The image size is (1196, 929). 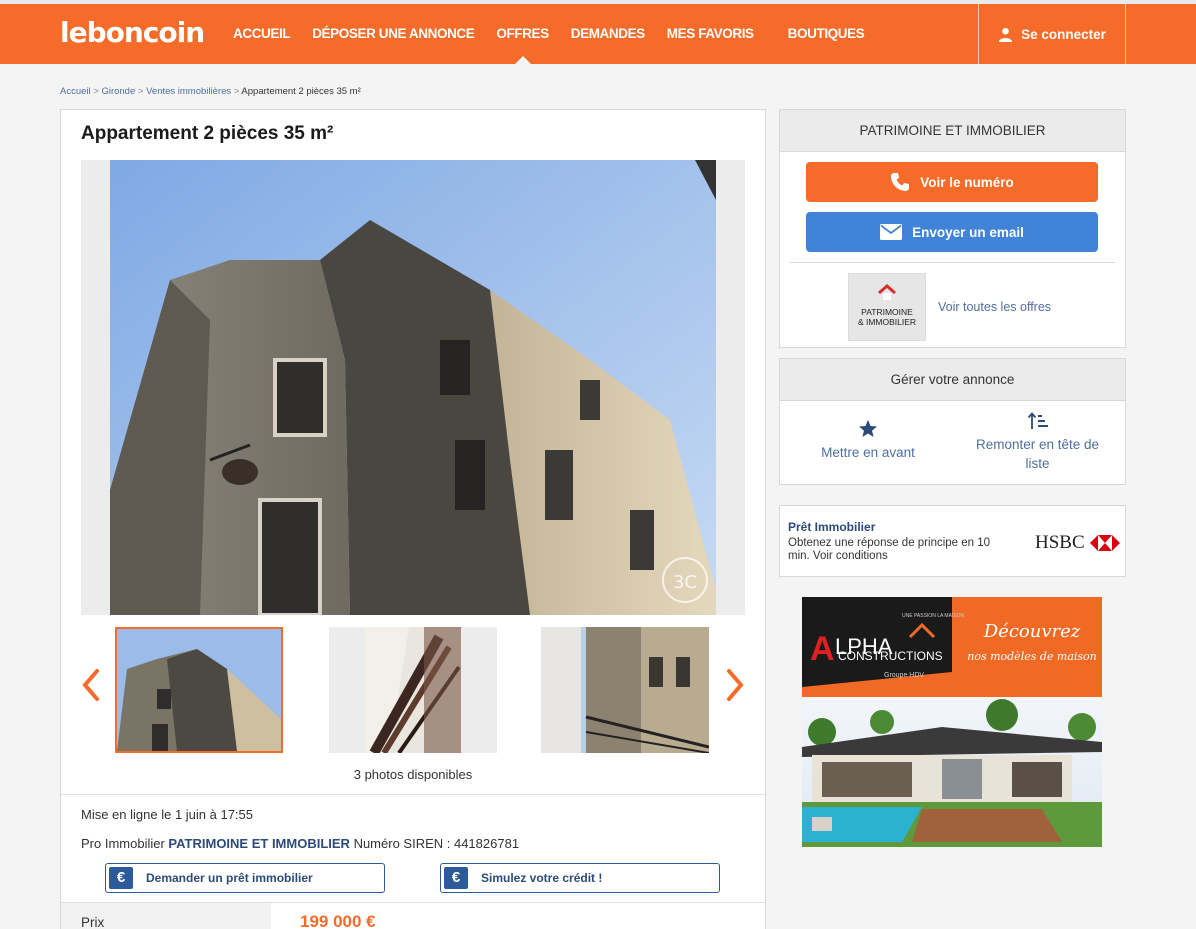 I want to click on thumbnail-1-image, so click(x=199, y=690).